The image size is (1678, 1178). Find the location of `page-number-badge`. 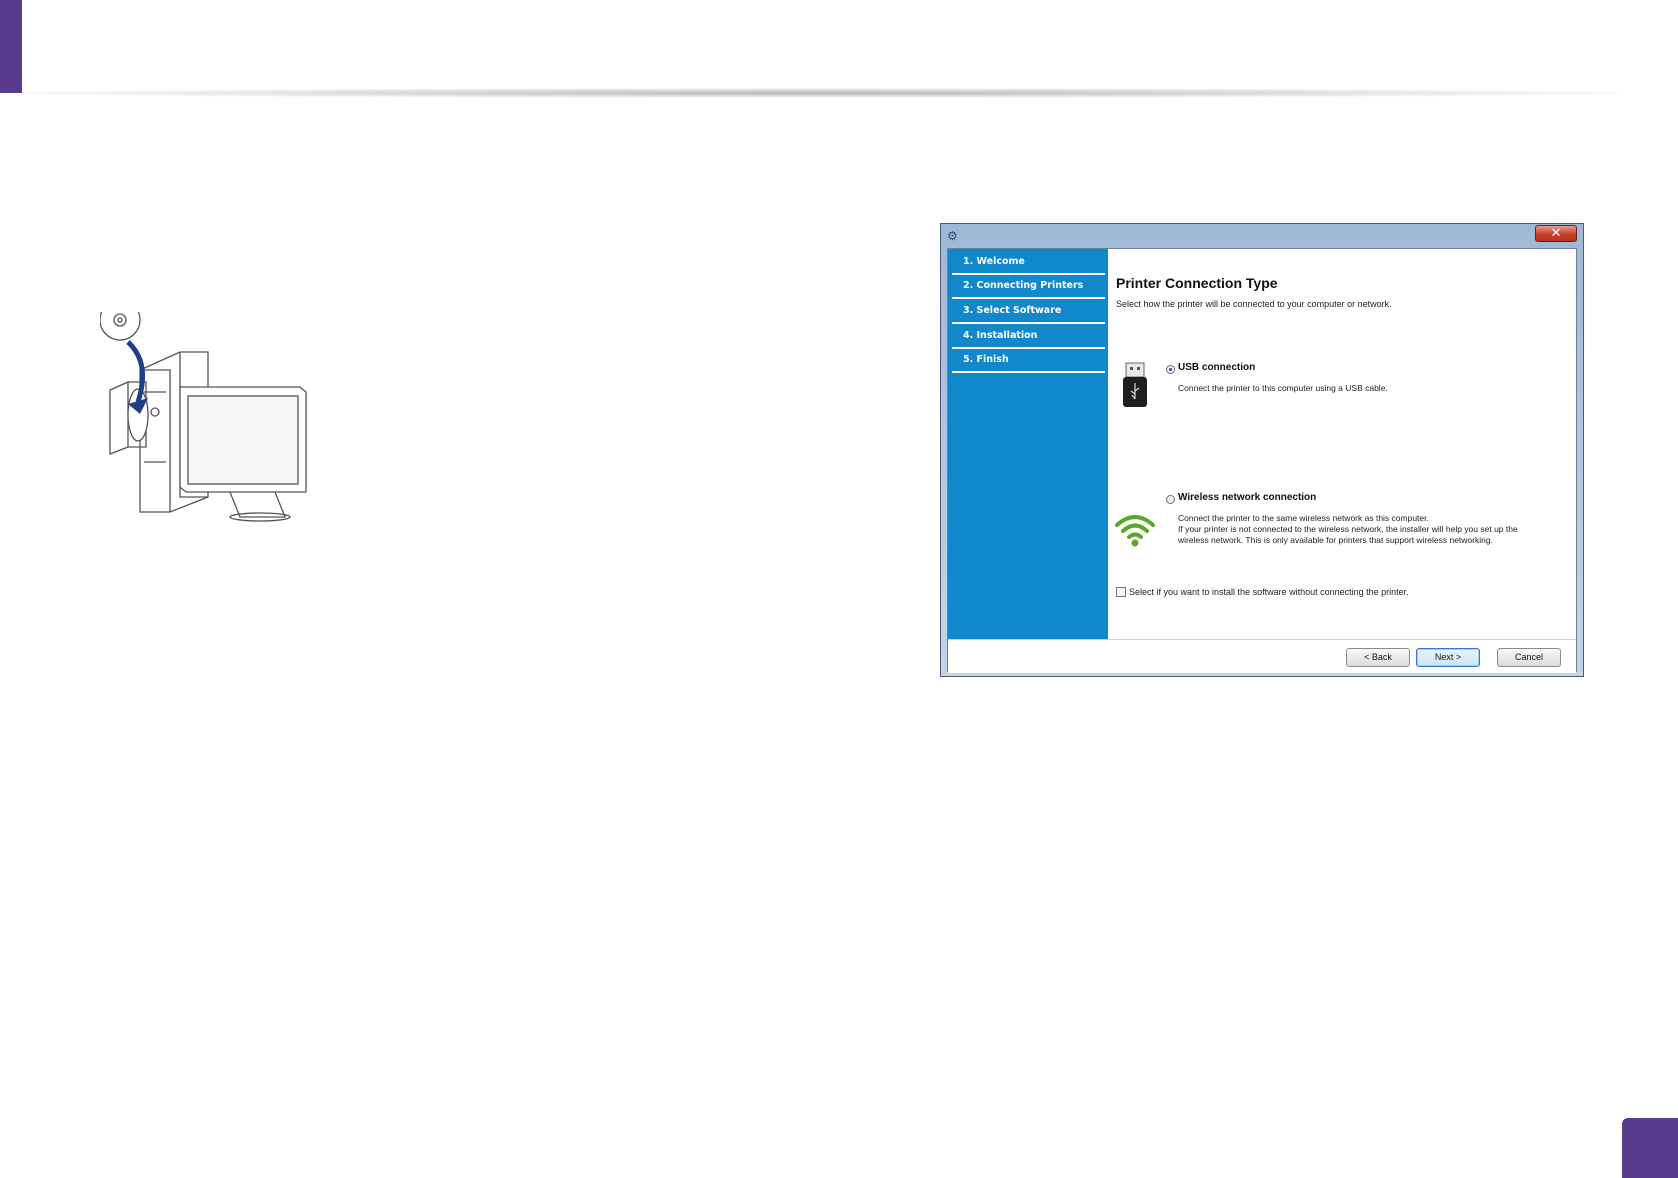

page-number-badge is located at coordinates (1650, 1148).